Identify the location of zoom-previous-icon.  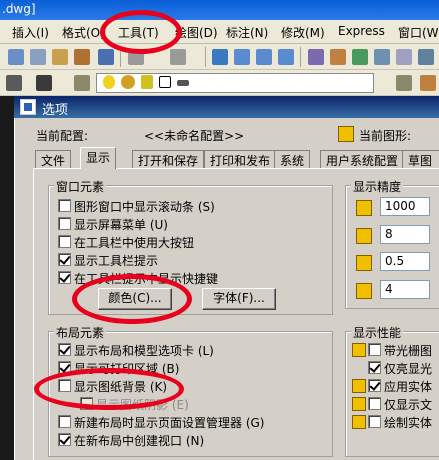
(286, 57).